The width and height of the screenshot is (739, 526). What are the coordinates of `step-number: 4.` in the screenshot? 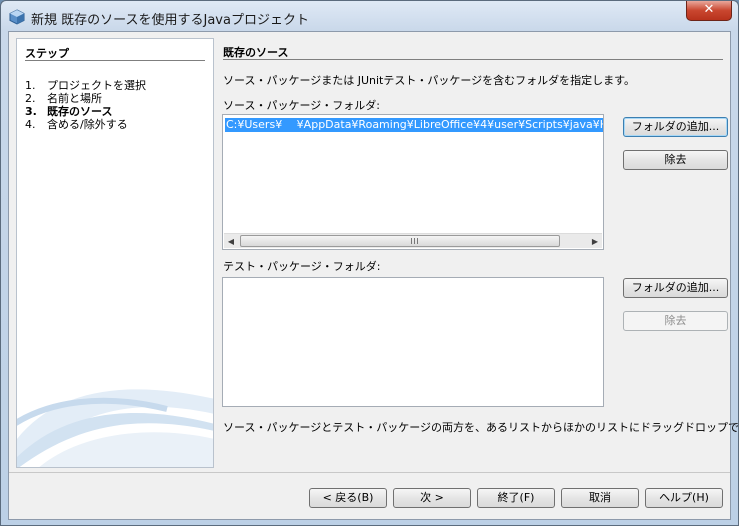 It's located at (30, 124).